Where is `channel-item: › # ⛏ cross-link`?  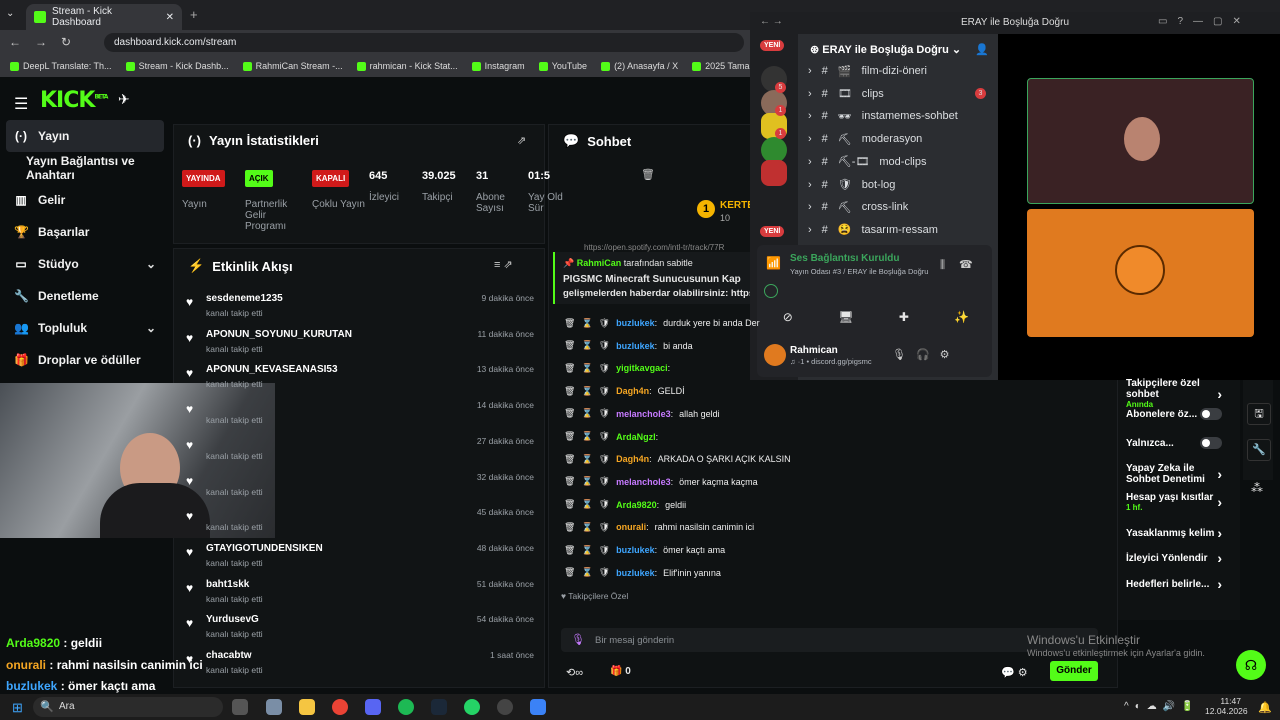
channel-item: › # ⛏ cross-link is located at coordinates (858, 207).